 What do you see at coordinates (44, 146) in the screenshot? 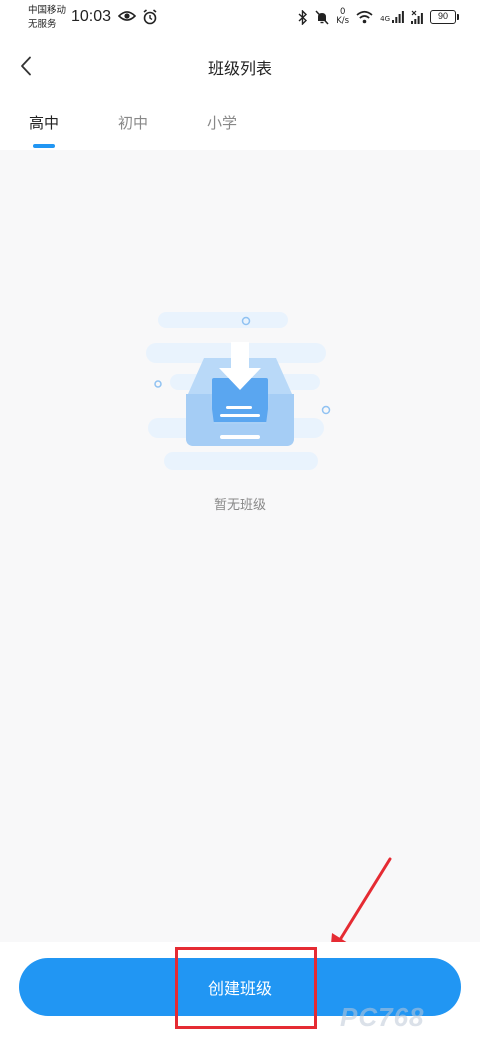
I see `active-tab-indicator` at bounding box center [44, 146].